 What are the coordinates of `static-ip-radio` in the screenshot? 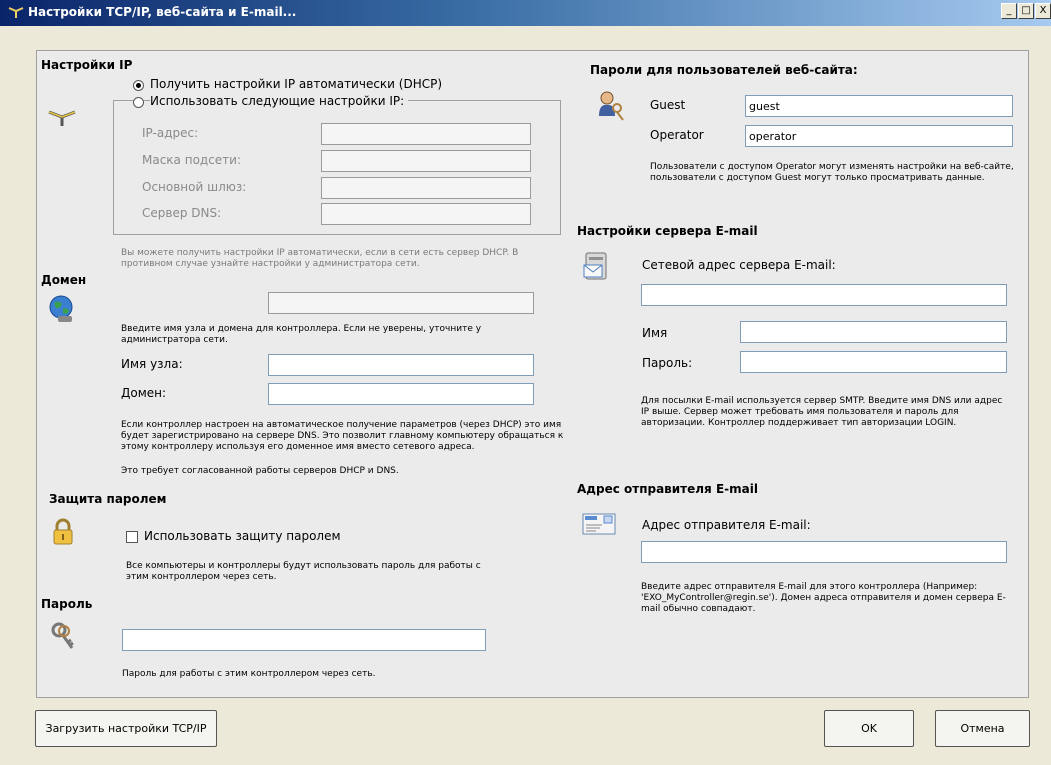 It's located at (138, 102).